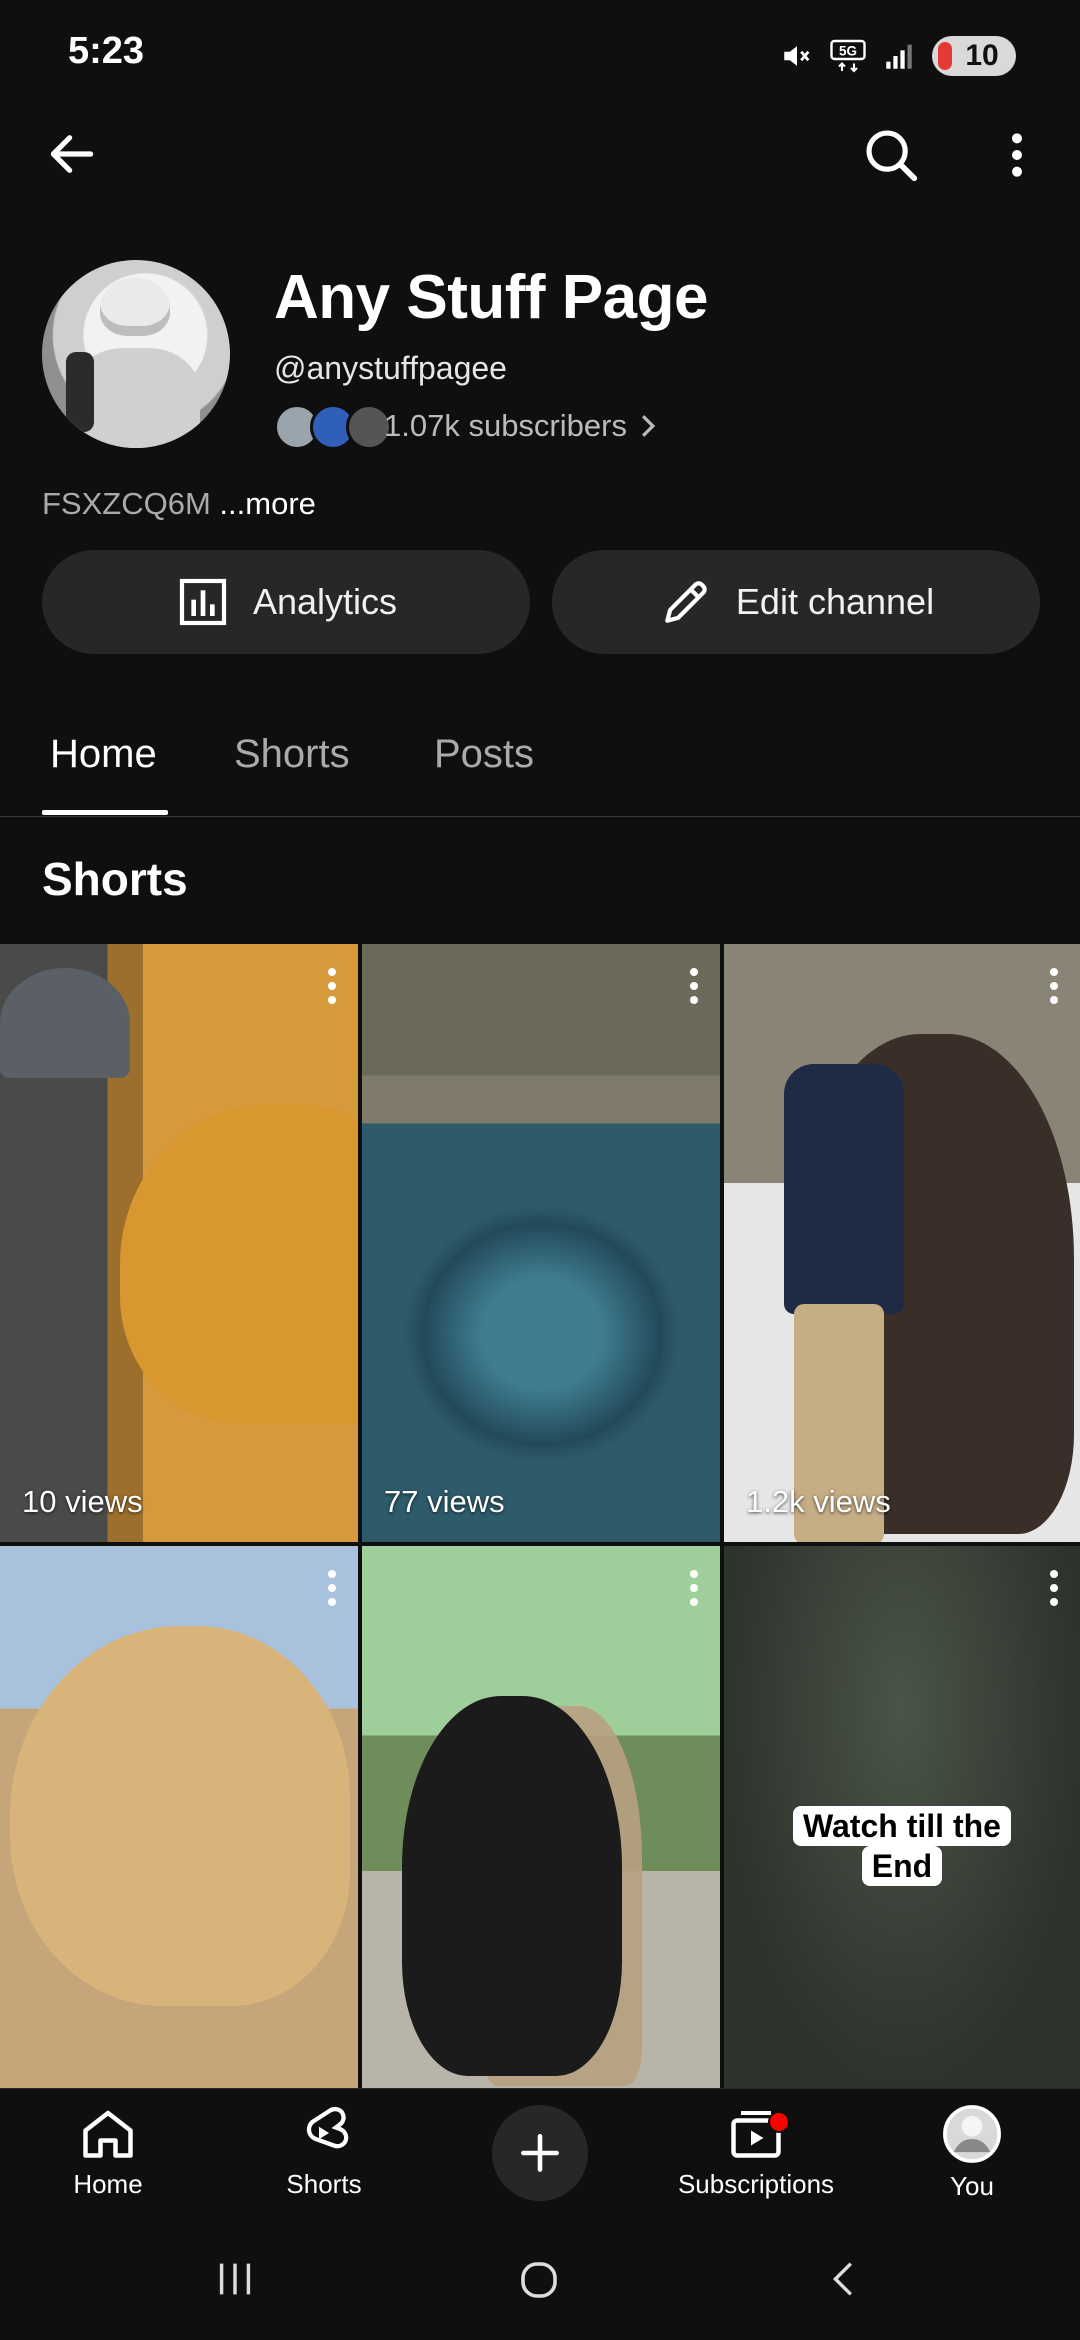 The image size is (1080, 2340). I want to click on home-system-icon, so click(539, 2280).